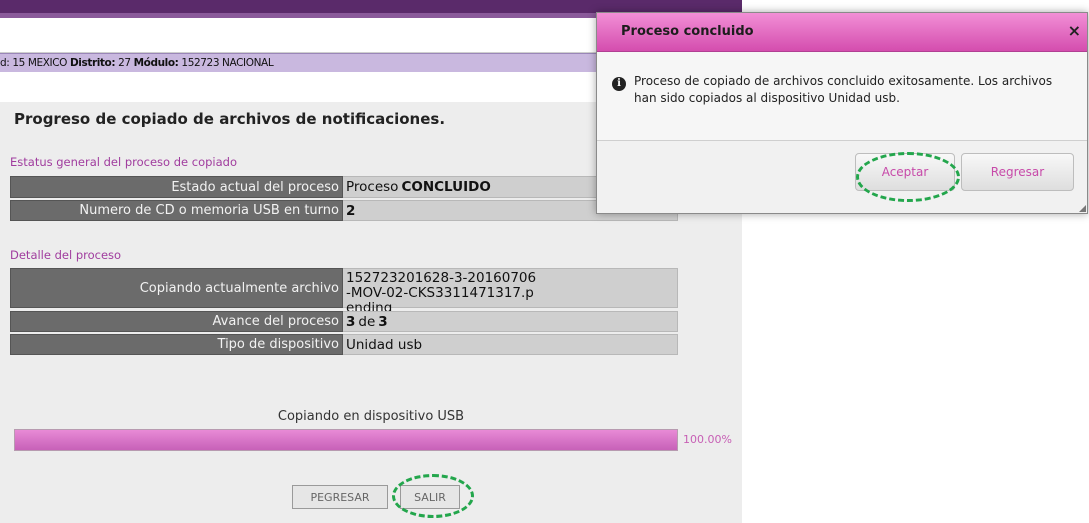 The height and width of the screenshot is (523, 1089). I want to click on dialog-footer: Aceptar Regresar, so click(842, 176).